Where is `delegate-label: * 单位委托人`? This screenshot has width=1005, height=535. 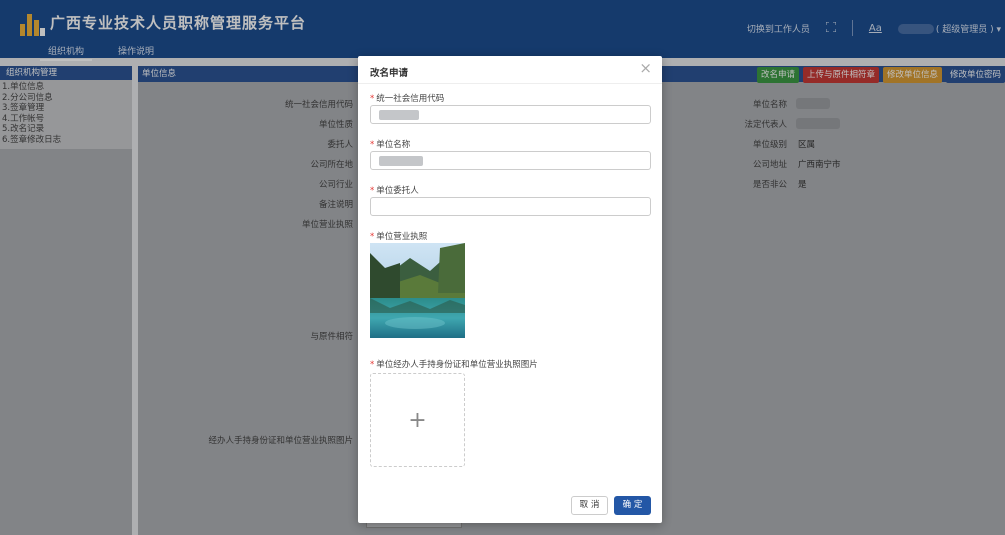 delegate-label: * 单位委托人 is located at coordinates (394, 191).